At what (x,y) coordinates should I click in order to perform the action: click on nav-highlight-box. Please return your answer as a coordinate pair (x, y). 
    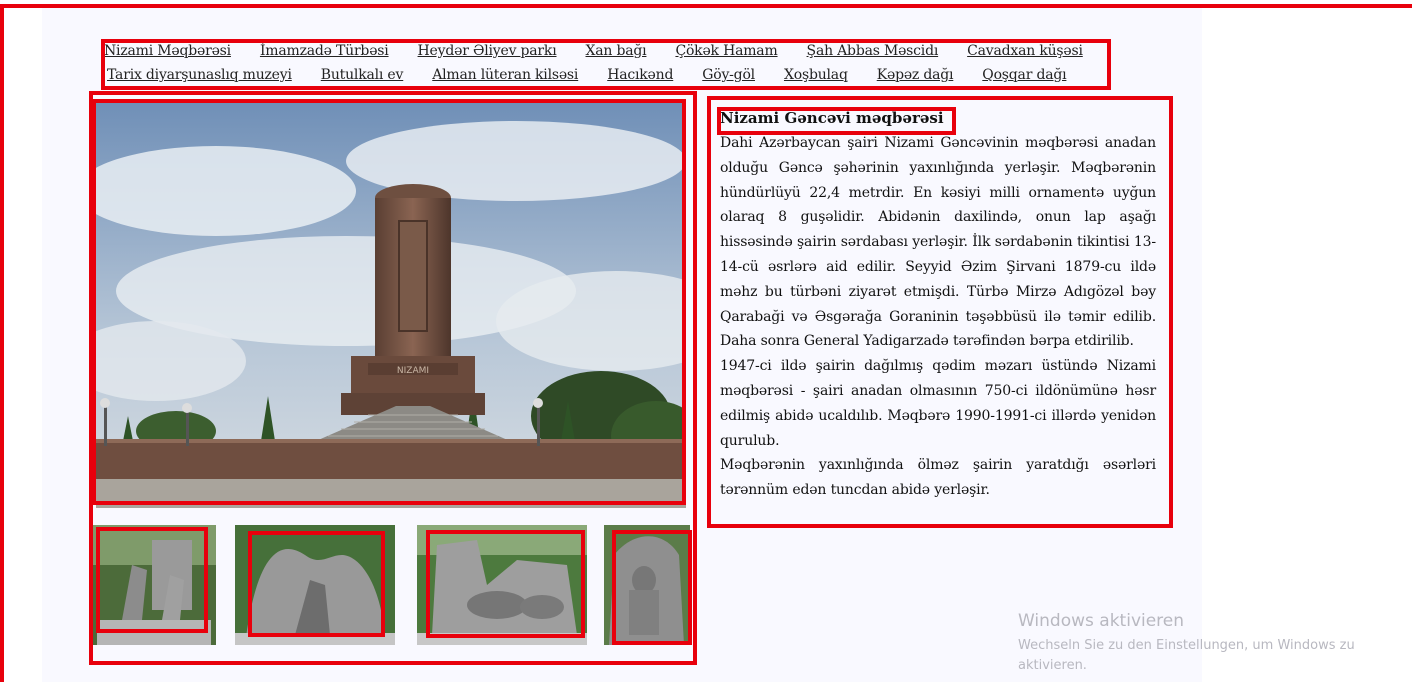
    Looking at the image, I should click on (606, 64).